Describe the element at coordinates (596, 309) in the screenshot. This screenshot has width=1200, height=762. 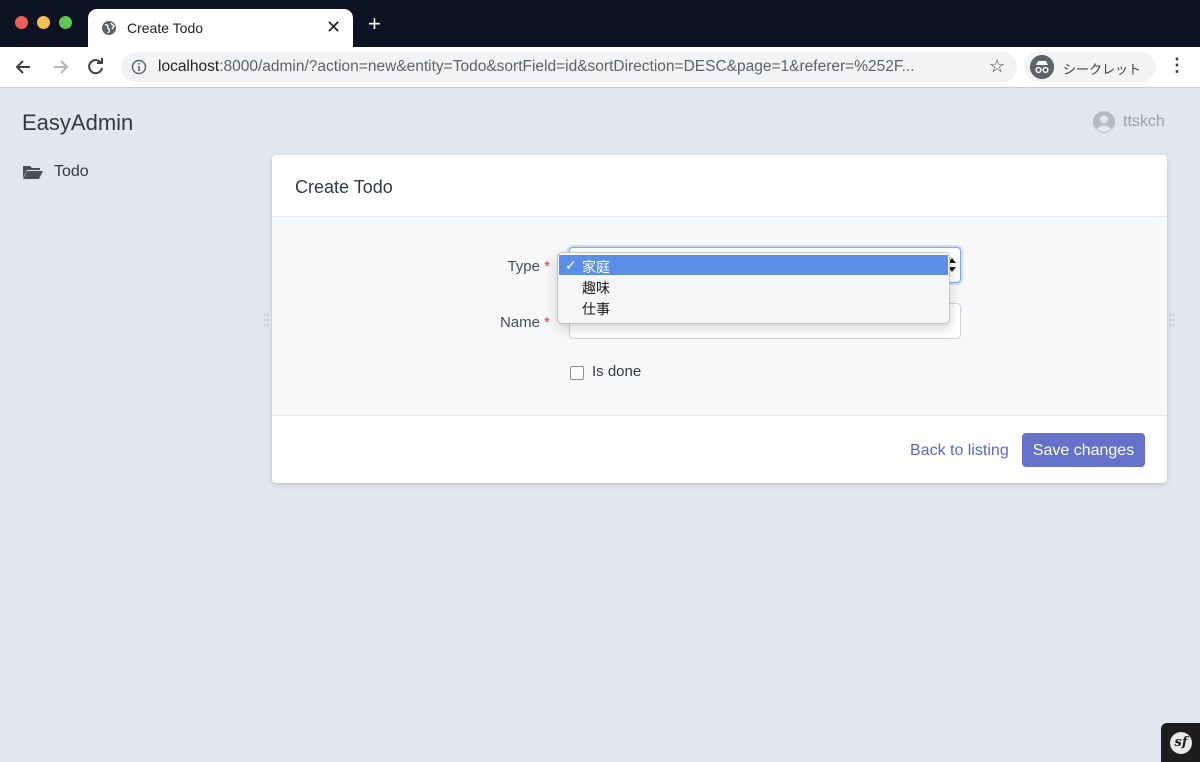
I see `option-label: 仕事` at that location.